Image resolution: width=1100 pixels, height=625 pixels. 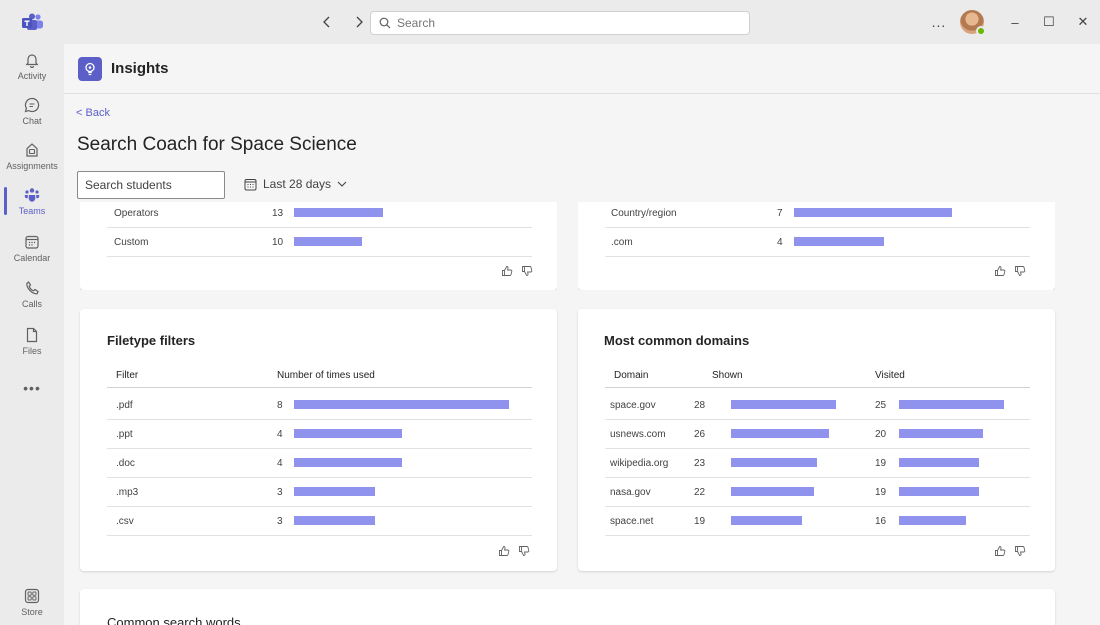 I want to click on teams-logo-icon, so click(x=32, y=21).